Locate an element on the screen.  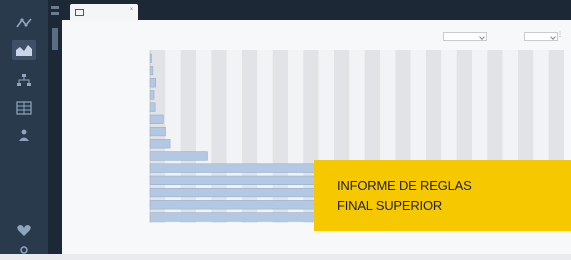
analytics-icon-glyph is located at coordinates (24, 50).